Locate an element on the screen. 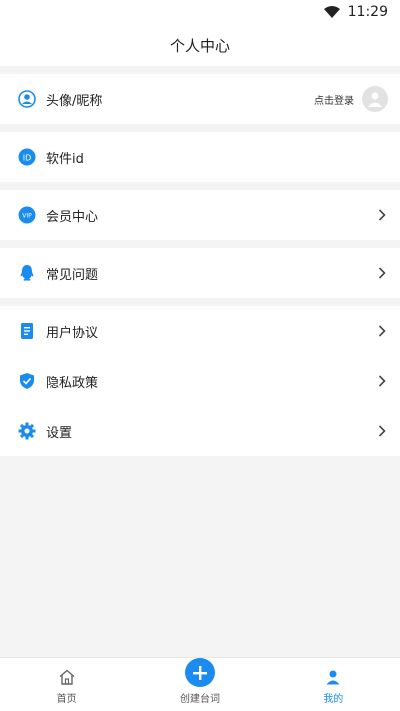 Image resolution: width=400 pixels, height=711 pixels. tab-create-line-label: 创建台词 is located at coordinates (199, 699).